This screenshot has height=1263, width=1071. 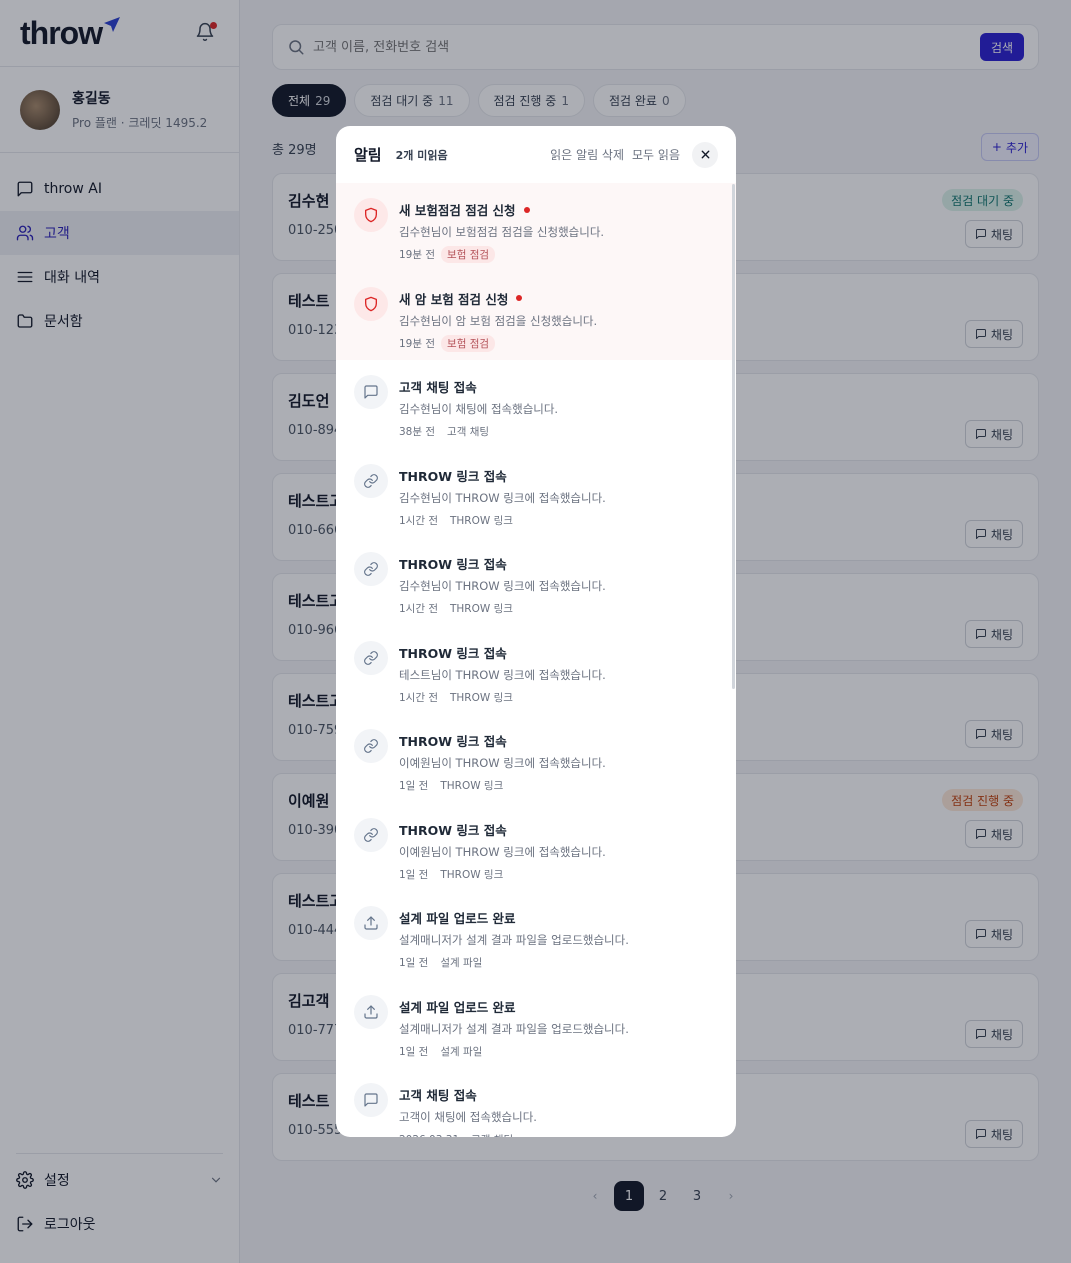 What do you see at coordinates (502, 674) in the screenshot?
I see `notification-description: 테스트님이 THROW 링크에 접속했습니다.` at bounding box center [502, 674].